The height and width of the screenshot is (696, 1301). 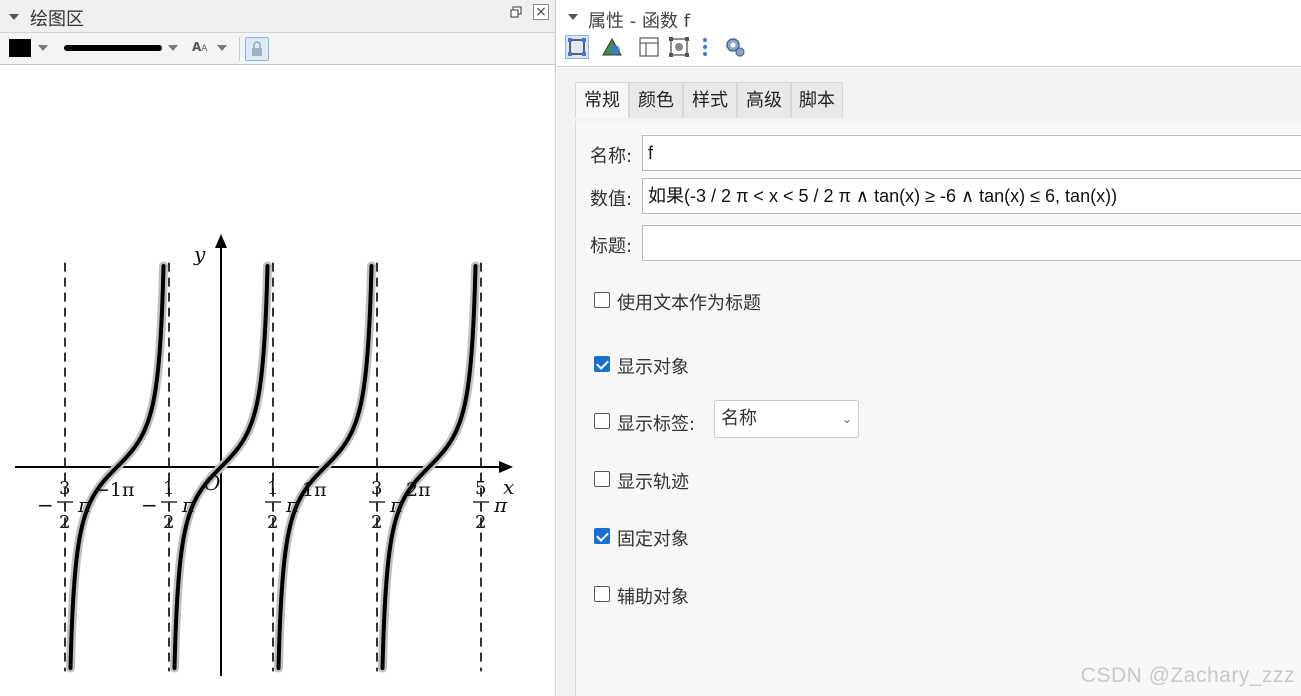 What do you see at coordinates (480, 488) in the screenshot?
I see `x-tick-numerator: 5` at bounding box center [480, 488].